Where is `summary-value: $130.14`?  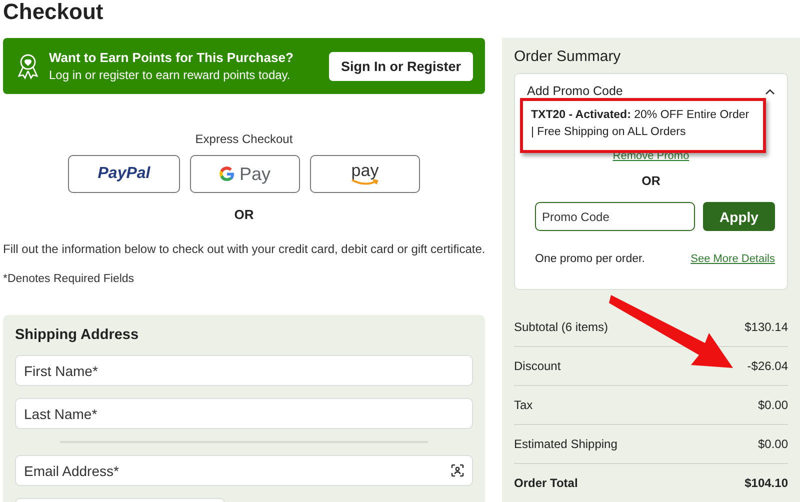 summary-value: $130.14 is located at coordinates (766, 327).